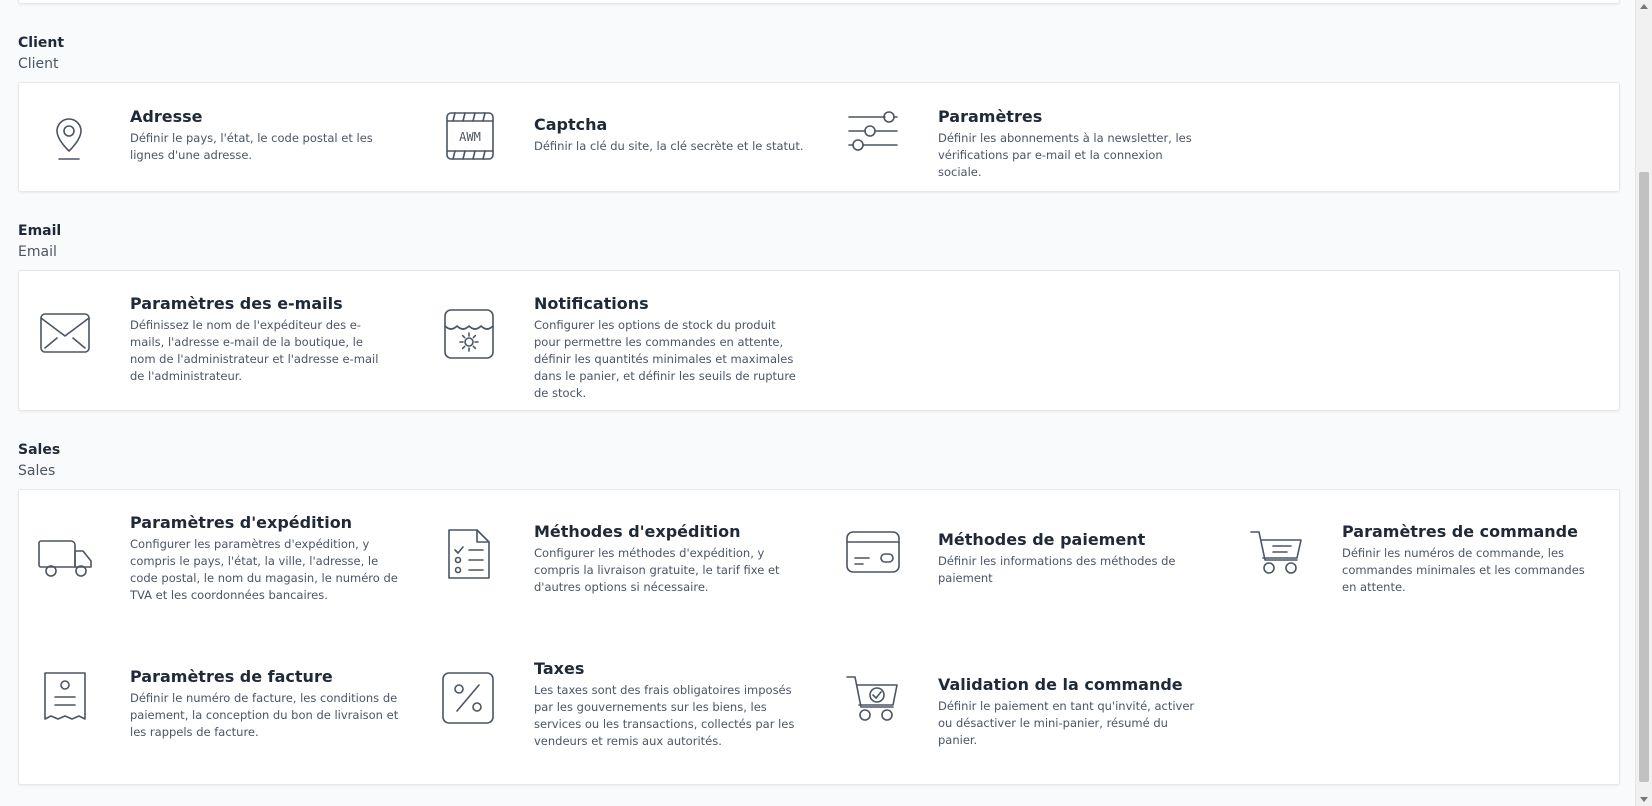 Image resolution: width=1652 pixels, height=806 pixels. What do you see at coordinates (591, 303) in the screenshot?
I see `item-title: Notifications` at bounding box center [591, 303].